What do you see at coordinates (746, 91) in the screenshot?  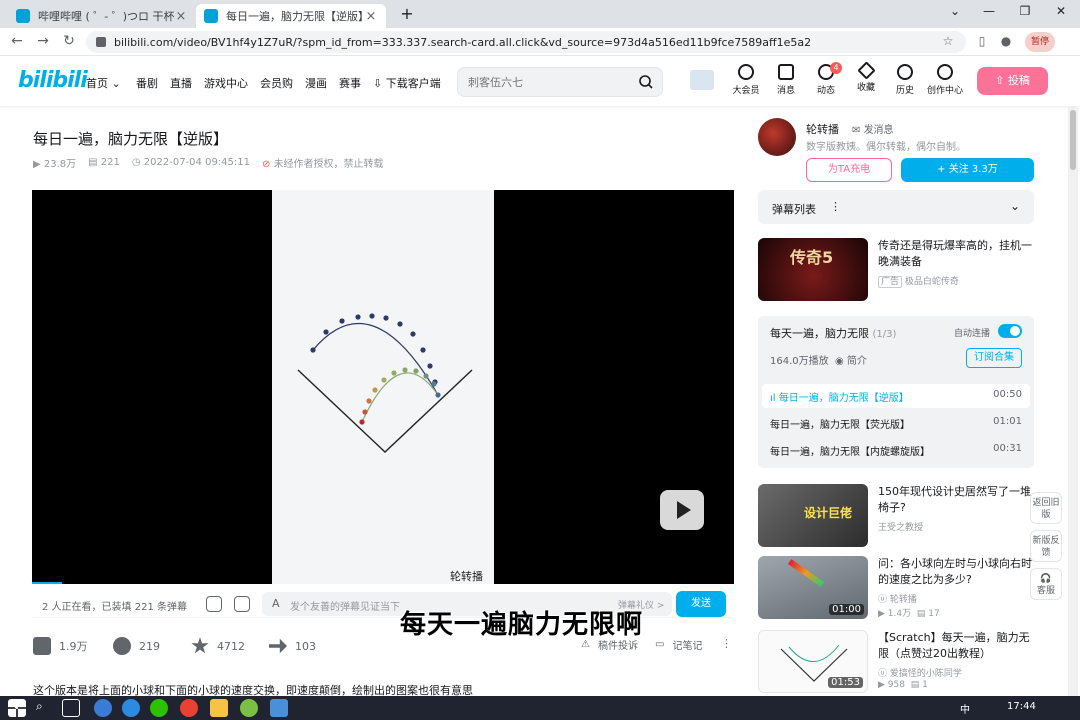 I see `header-icon-label: 大会员` at bounding box center [746, 91].